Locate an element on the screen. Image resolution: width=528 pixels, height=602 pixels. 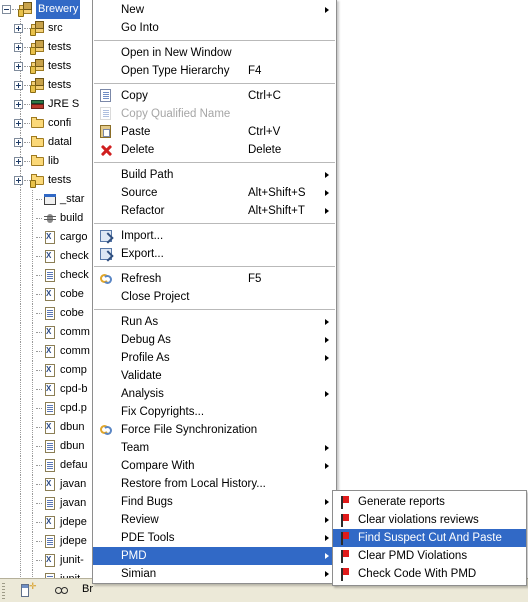
tree-row-label: jdepe is located at coordinates (73, 522).